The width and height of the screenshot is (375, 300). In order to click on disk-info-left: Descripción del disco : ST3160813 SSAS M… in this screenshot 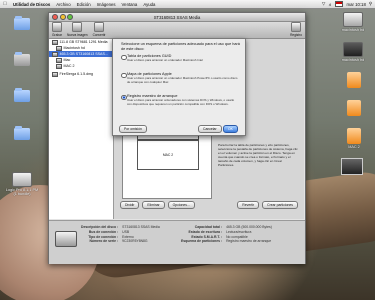, I will do `click(120, 234)`.